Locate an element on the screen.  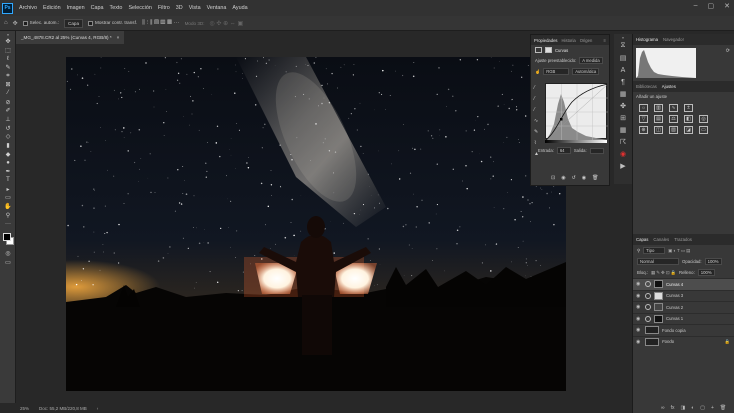
fill-field: 100% is located at coordinates (706, 272).